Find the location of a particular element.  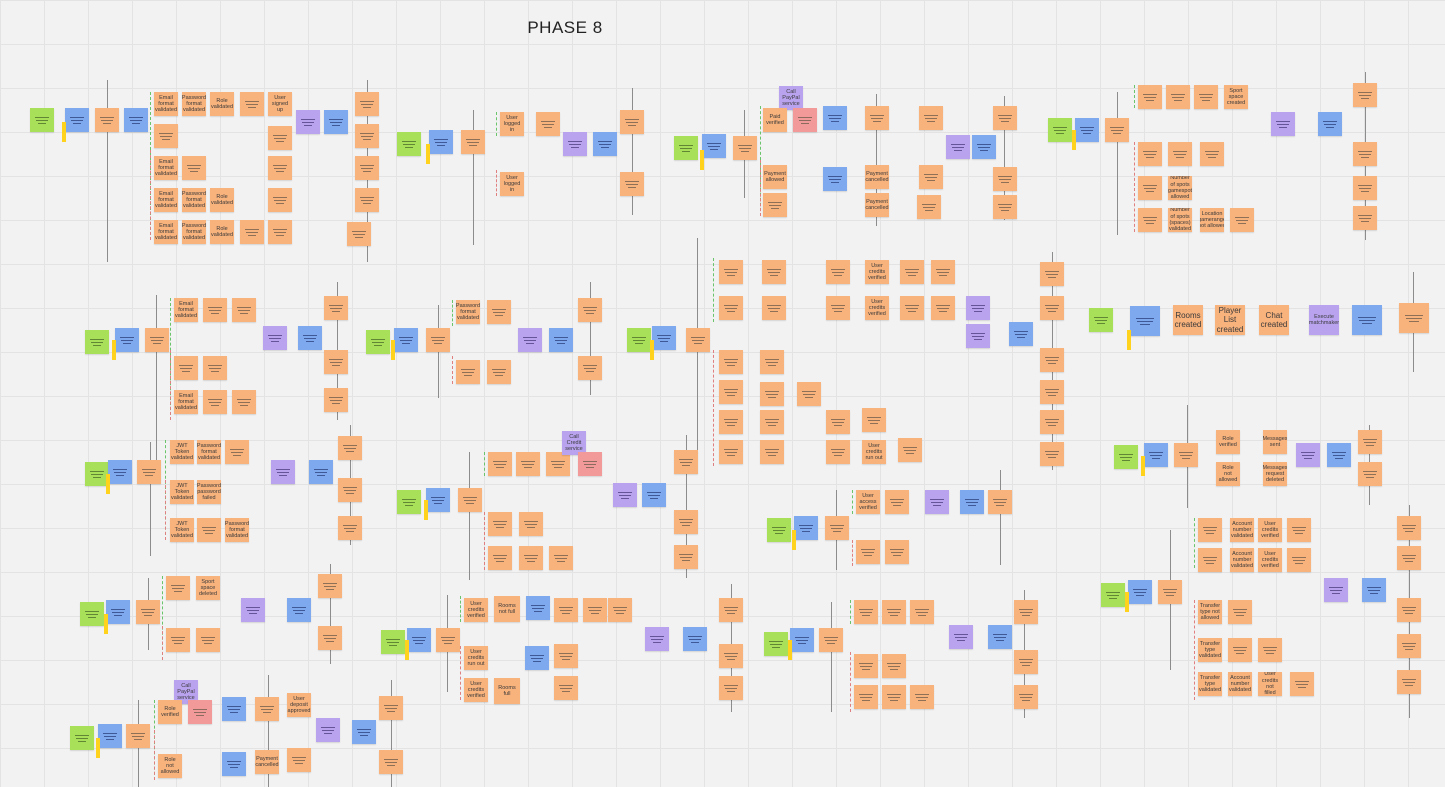

sticky-note-payment-allowed: Payment allowed is located at coordinates (775, 177).